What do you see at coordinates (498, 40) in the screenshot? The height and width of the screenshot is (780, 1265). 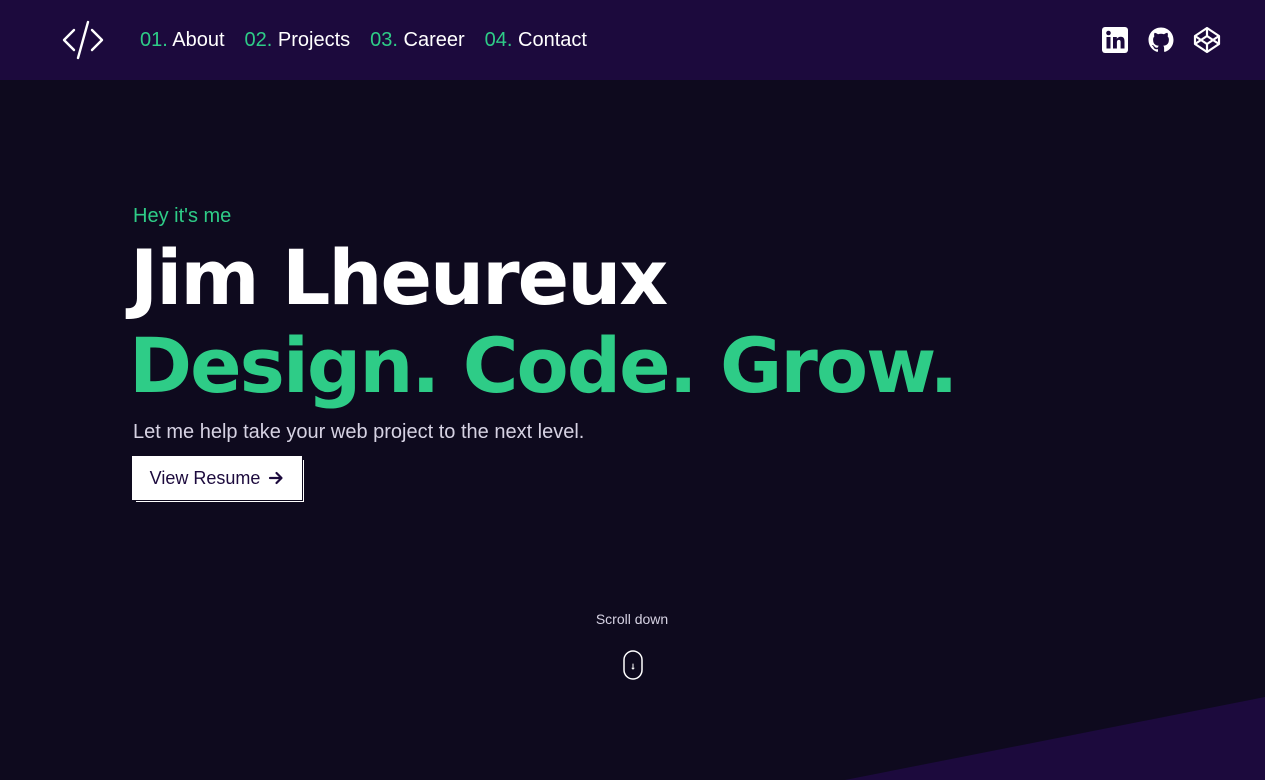 I see `nav-number: 04.` at bounding box center [498, 40].